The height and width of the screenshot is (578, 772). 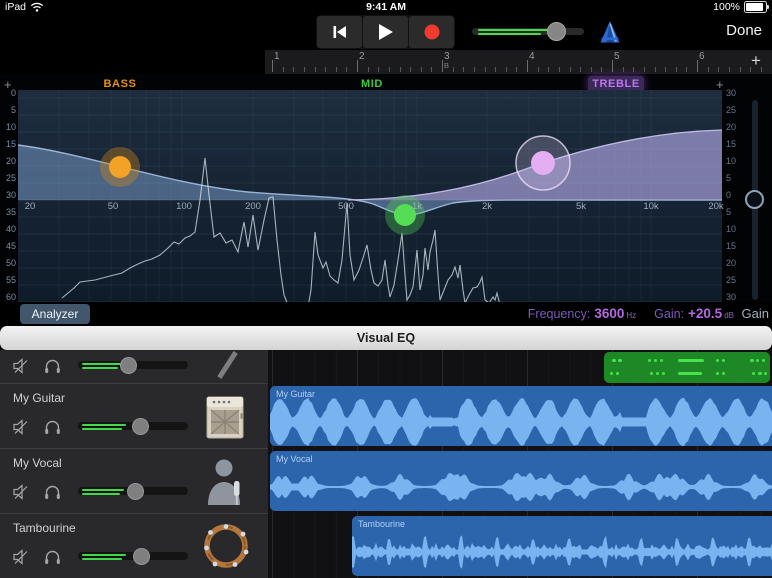 I want to click on timeline-ruler: 1 2 3 4 5 6 B +, so click(x=518, y=62).